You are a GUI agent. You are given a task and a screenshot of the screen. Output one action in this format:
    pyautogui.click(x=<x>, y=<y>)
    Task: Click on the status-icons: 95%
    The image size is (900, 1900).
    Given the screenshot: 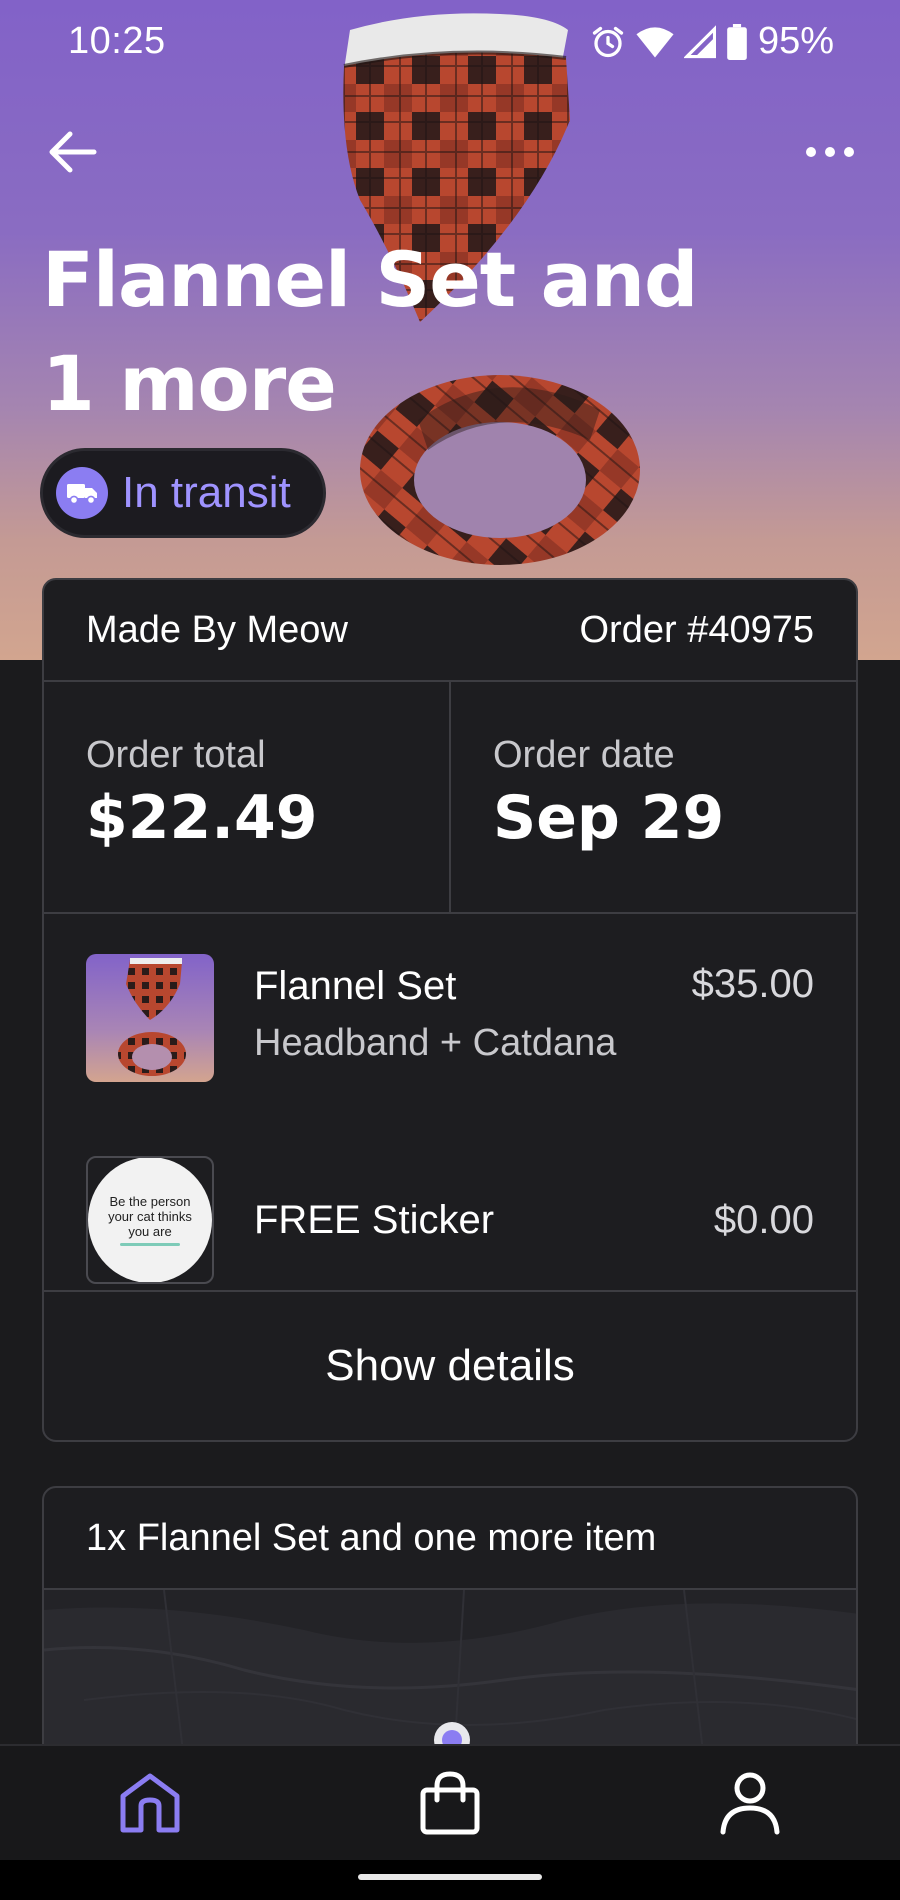 What is the action you would take?
    pyautogui.click(x=712, y=41)
    